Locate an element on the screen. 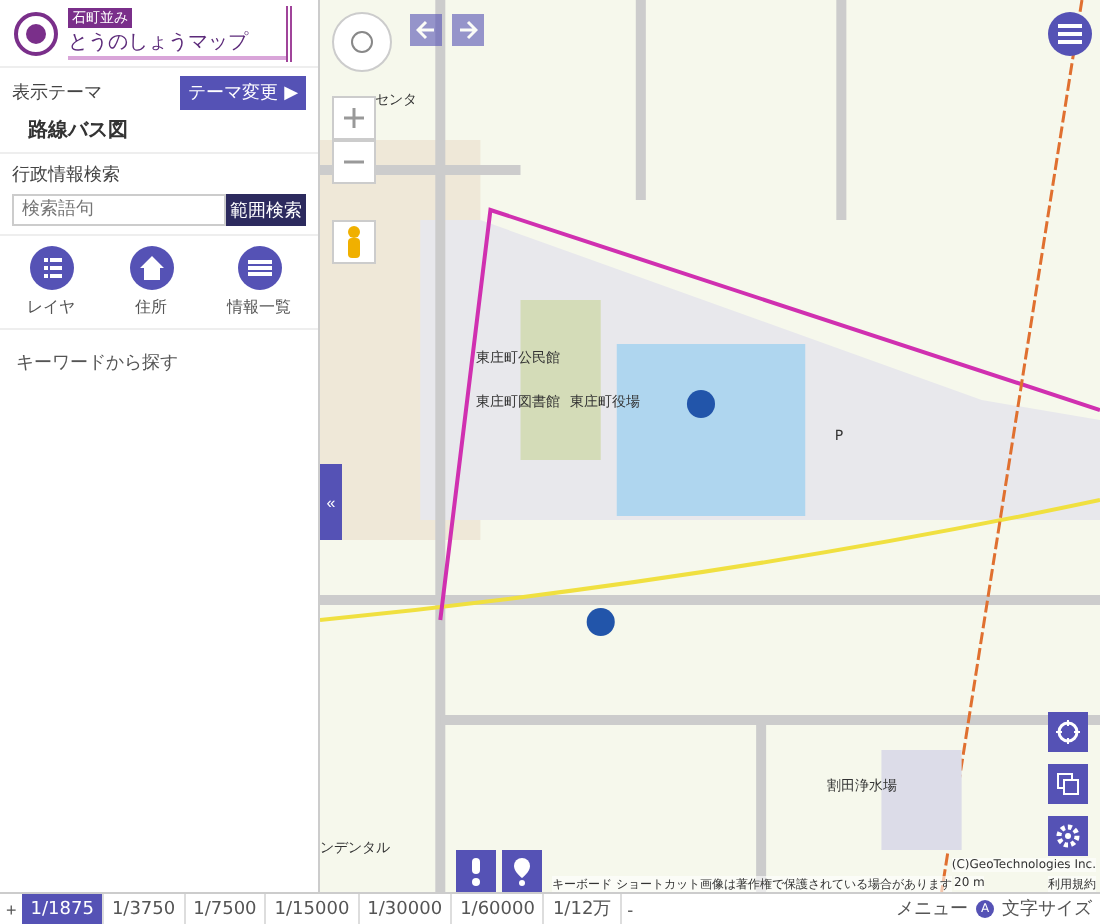  overlap-squares-icon is located at coordinates (1068, 784).